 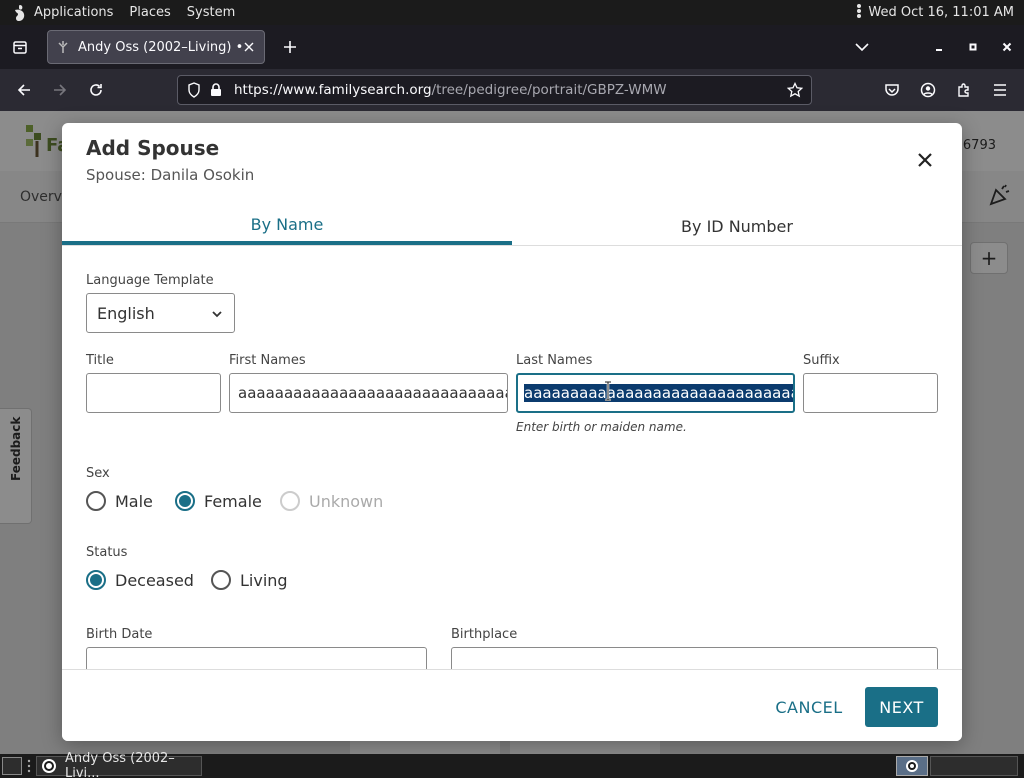 What do you see at coordinates (973, 47) in the screenshot?
I see `maximize-icon` at bounding box center [973, 47].